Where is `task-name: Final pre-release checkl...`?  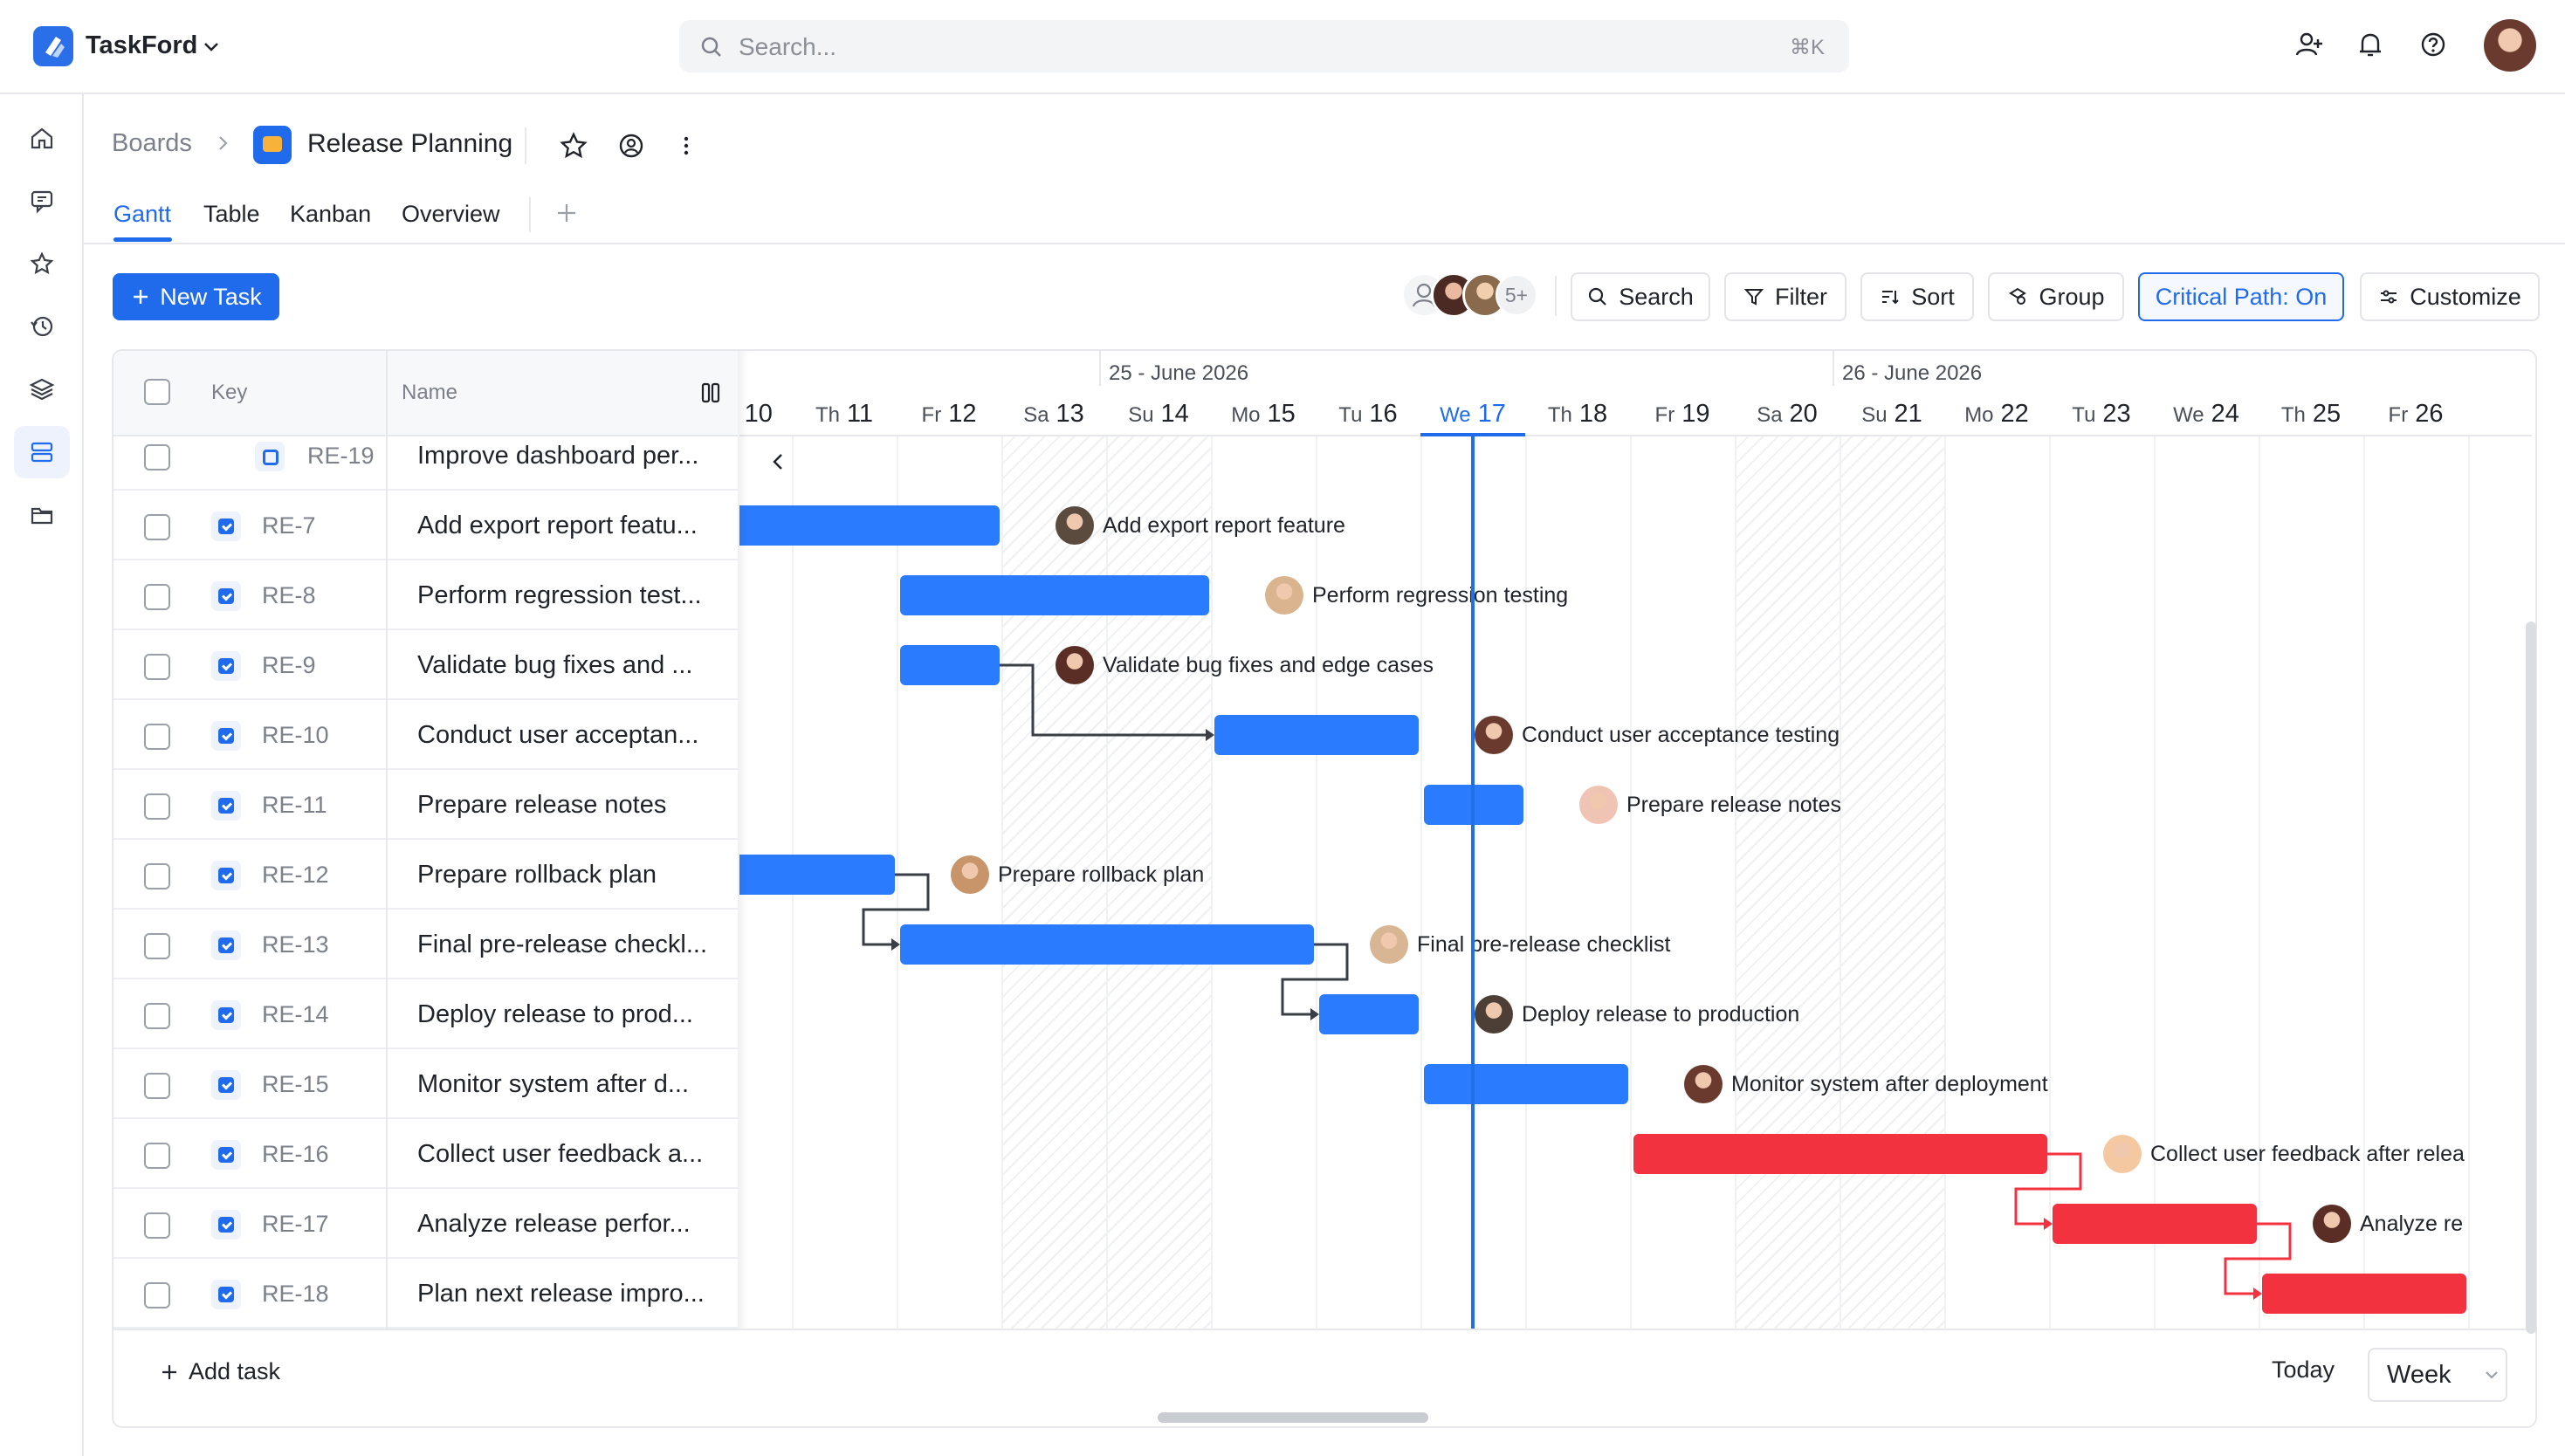
task-name: Final pre-release checkl... is located at coordinates (562, 945).